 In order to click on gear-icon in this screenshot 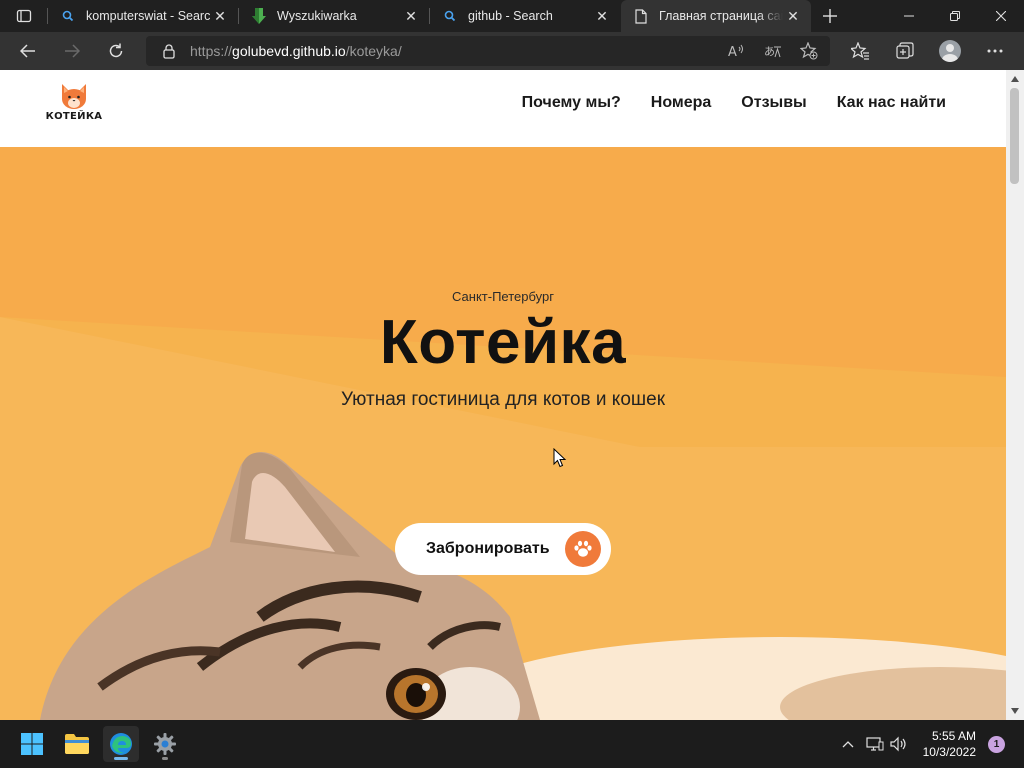, I will do `click(165, 744)`.